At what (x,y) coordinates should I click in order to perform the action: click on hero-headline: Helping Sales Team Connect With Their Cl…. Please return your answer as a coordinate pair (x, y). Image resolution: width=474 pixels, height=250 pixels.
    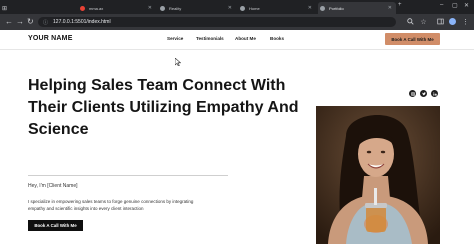
    Looking at the image, I should click on (163, 107).